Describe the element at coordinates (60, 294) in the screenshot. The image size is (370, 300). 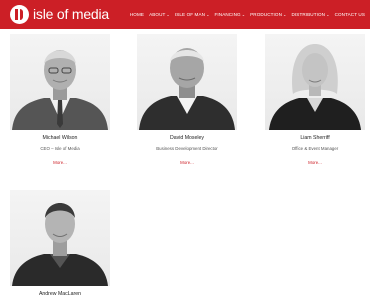
I see `team-member-name: Andrew MacLaren` at that location.